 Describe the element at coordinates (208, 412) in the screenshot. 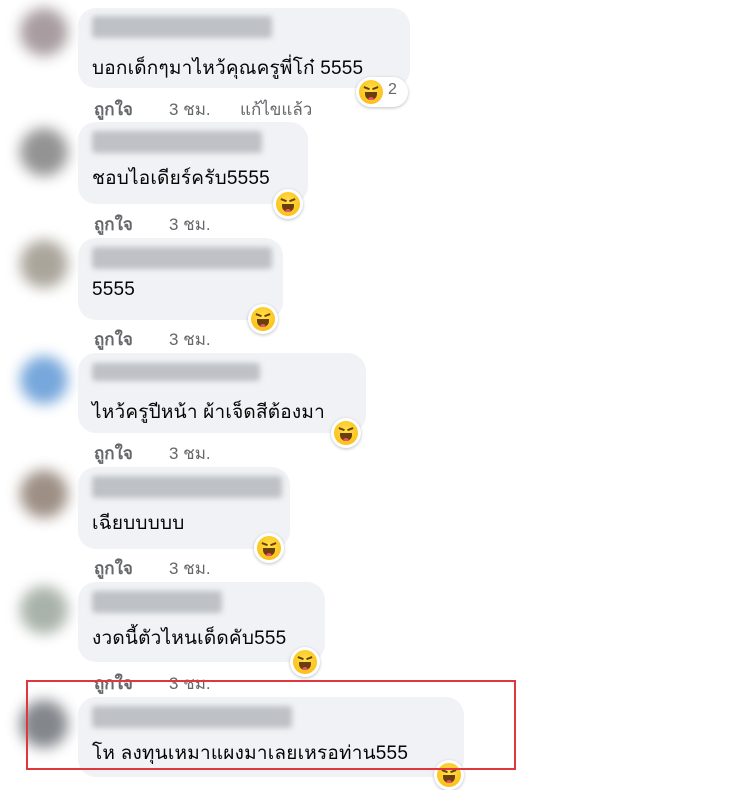

I see `comment-text: ไหว้ครูปีหน้า ผ้าเจ็ดสีต้องมา` at that location.